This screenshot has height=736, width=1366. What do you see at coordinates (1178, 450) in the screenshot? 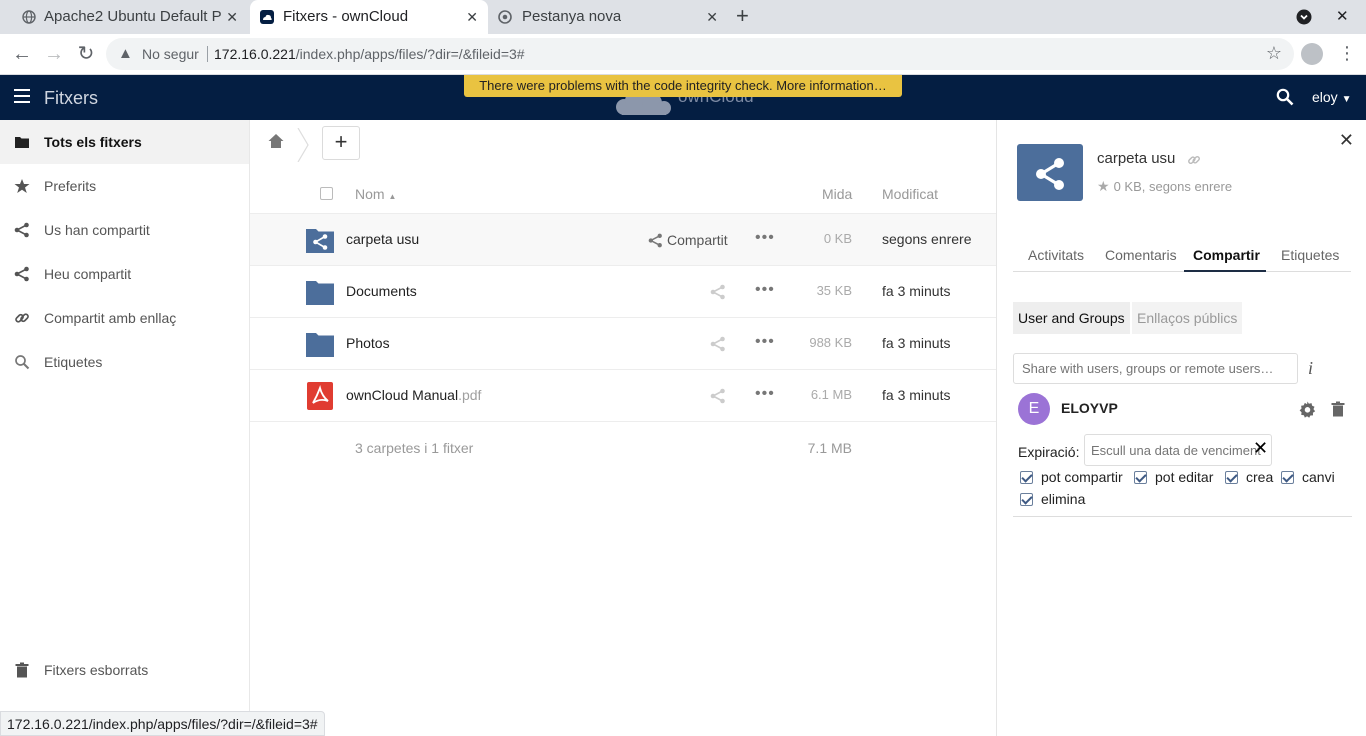
I see `expiration-date-input` at bounding box center [1178, 450].